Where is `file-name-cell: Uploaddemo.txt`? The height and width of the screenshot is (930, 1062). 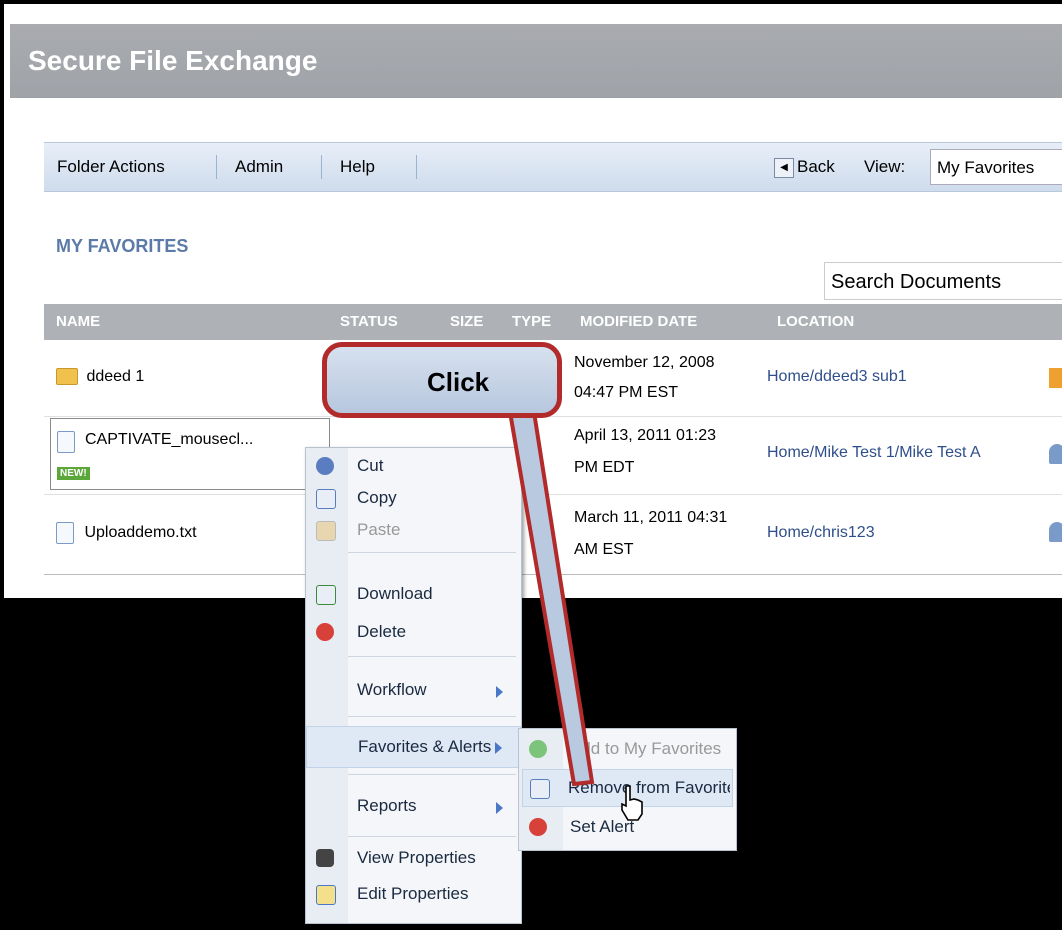
file-name-cell: Uploaddemo.txt is located at coordinates (126, 533).